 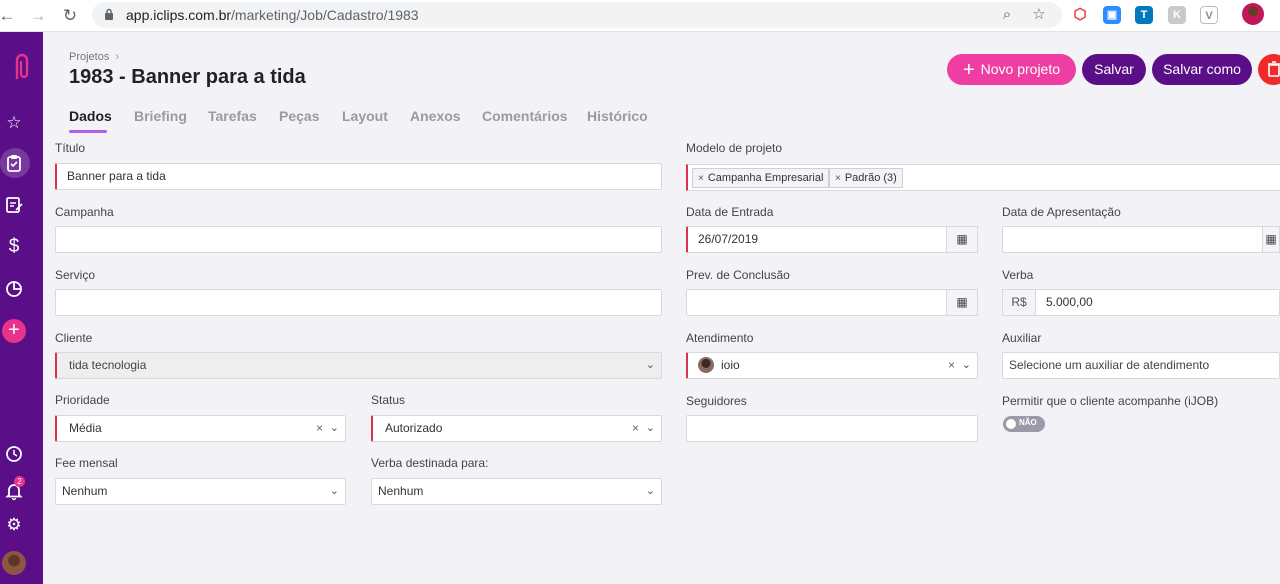 I want to click on forward-arrow-icon: →, so click(x=38, y=16).